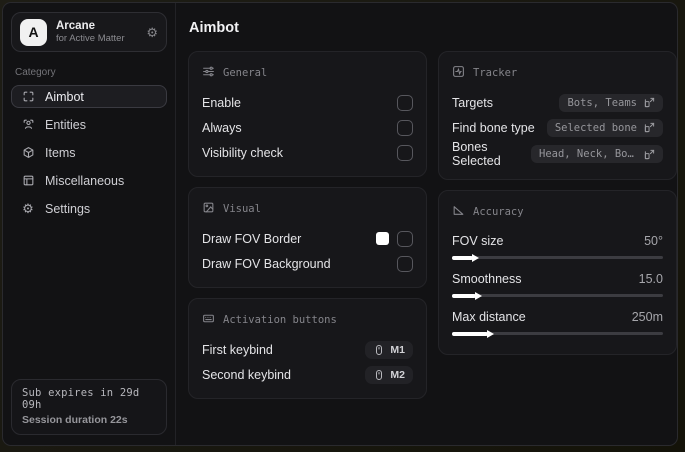 The width and height of the screenshot is (685, 452). Describe the element at coordinates (33, 32) in the screenshot. I see `brand-logo: A` at that location.